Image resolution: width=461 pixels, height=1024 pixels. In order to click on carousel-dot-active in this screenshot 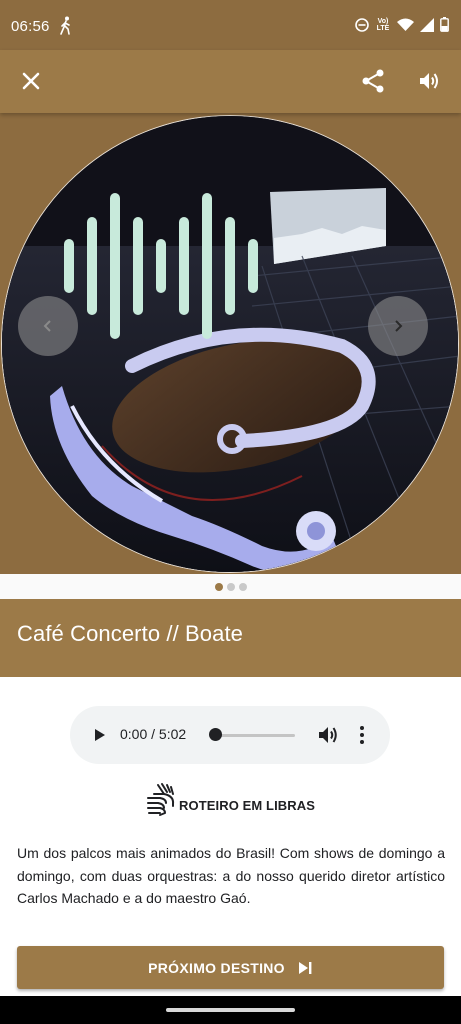, I will do `click(218, 586)`.